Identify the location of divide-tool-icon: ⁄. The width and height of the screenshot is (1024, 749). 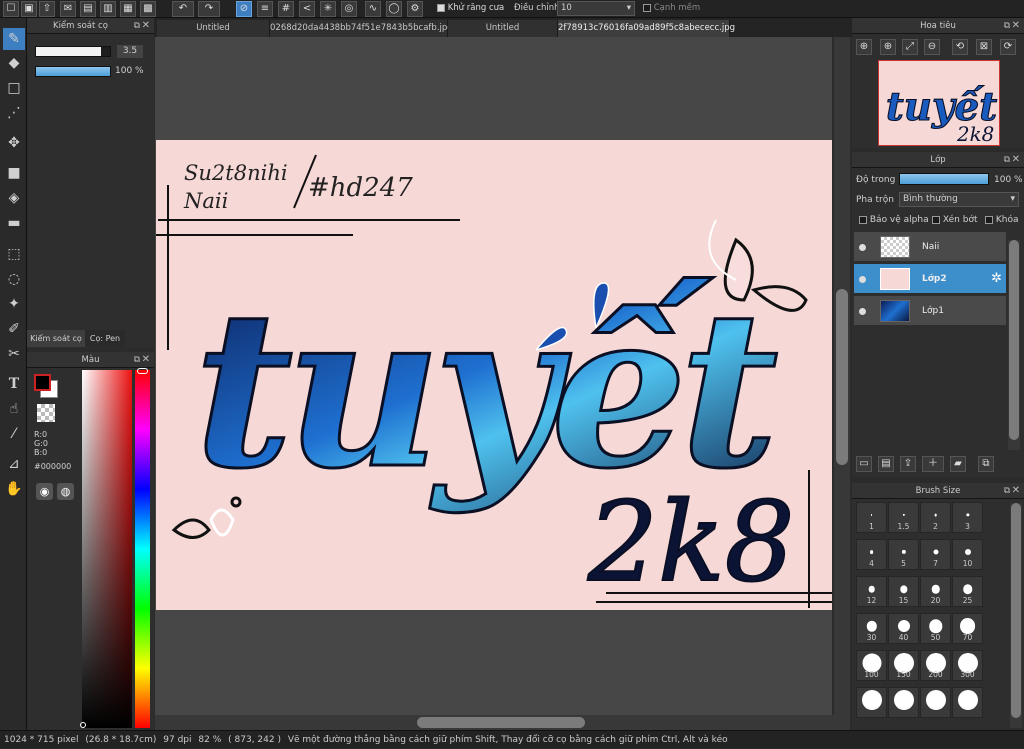
(14, 434).